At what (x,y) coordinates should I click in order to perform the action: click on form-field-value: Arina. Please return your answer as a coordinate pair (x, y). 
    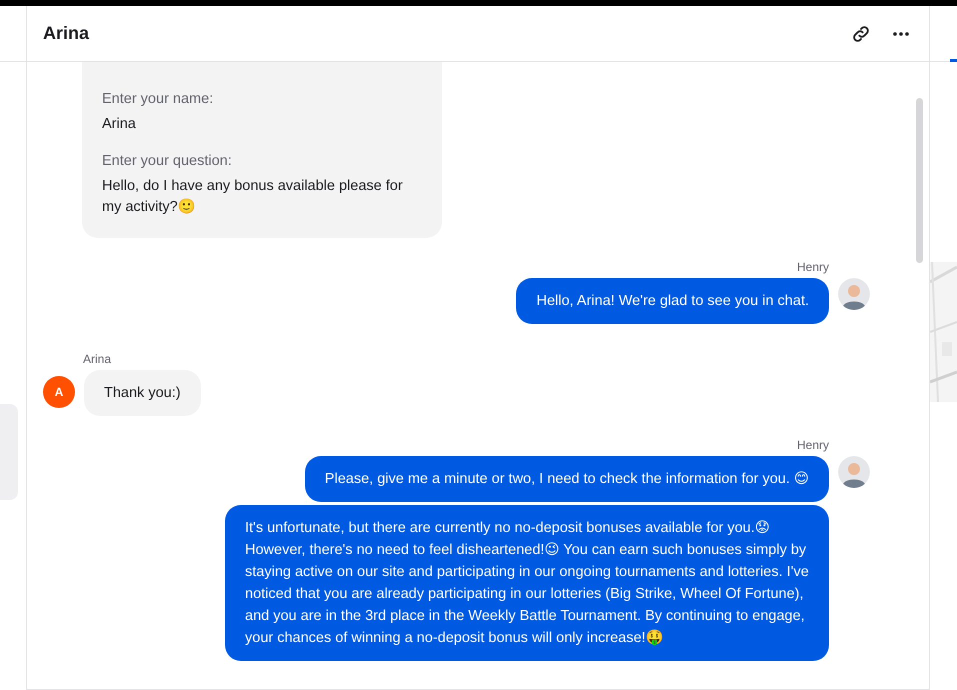
    Looking at the image, I should click on (119, 124).